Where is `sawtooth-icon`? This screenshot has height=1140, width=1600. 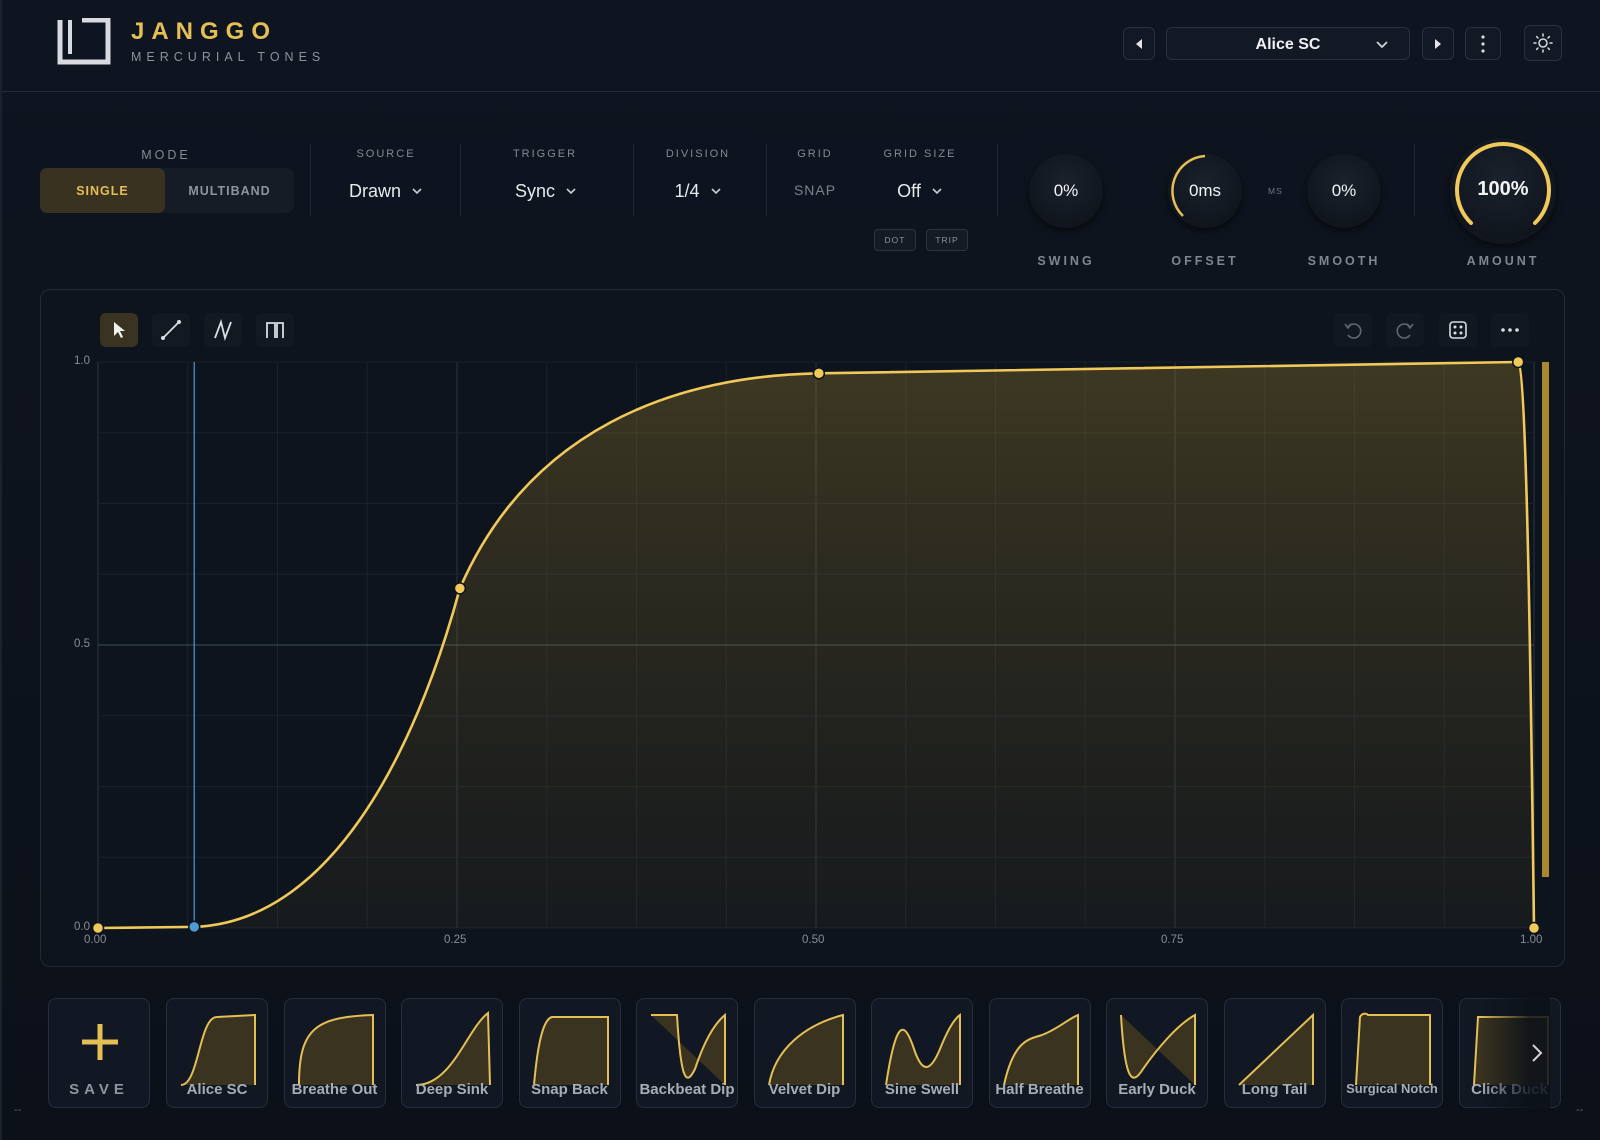
sawtooth-icon is located at coordinates (223, 330).